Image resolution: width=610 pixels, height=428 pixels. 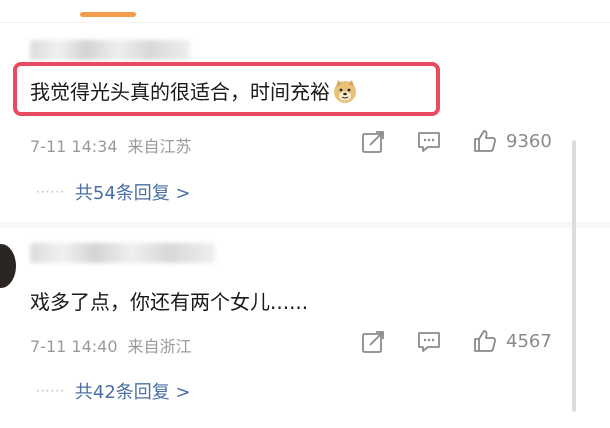 What do you see at coordinates (132, 193) in the screenshot?
I see `reply-count-label: 共54条回复 >` at bounding box center [132, 193].